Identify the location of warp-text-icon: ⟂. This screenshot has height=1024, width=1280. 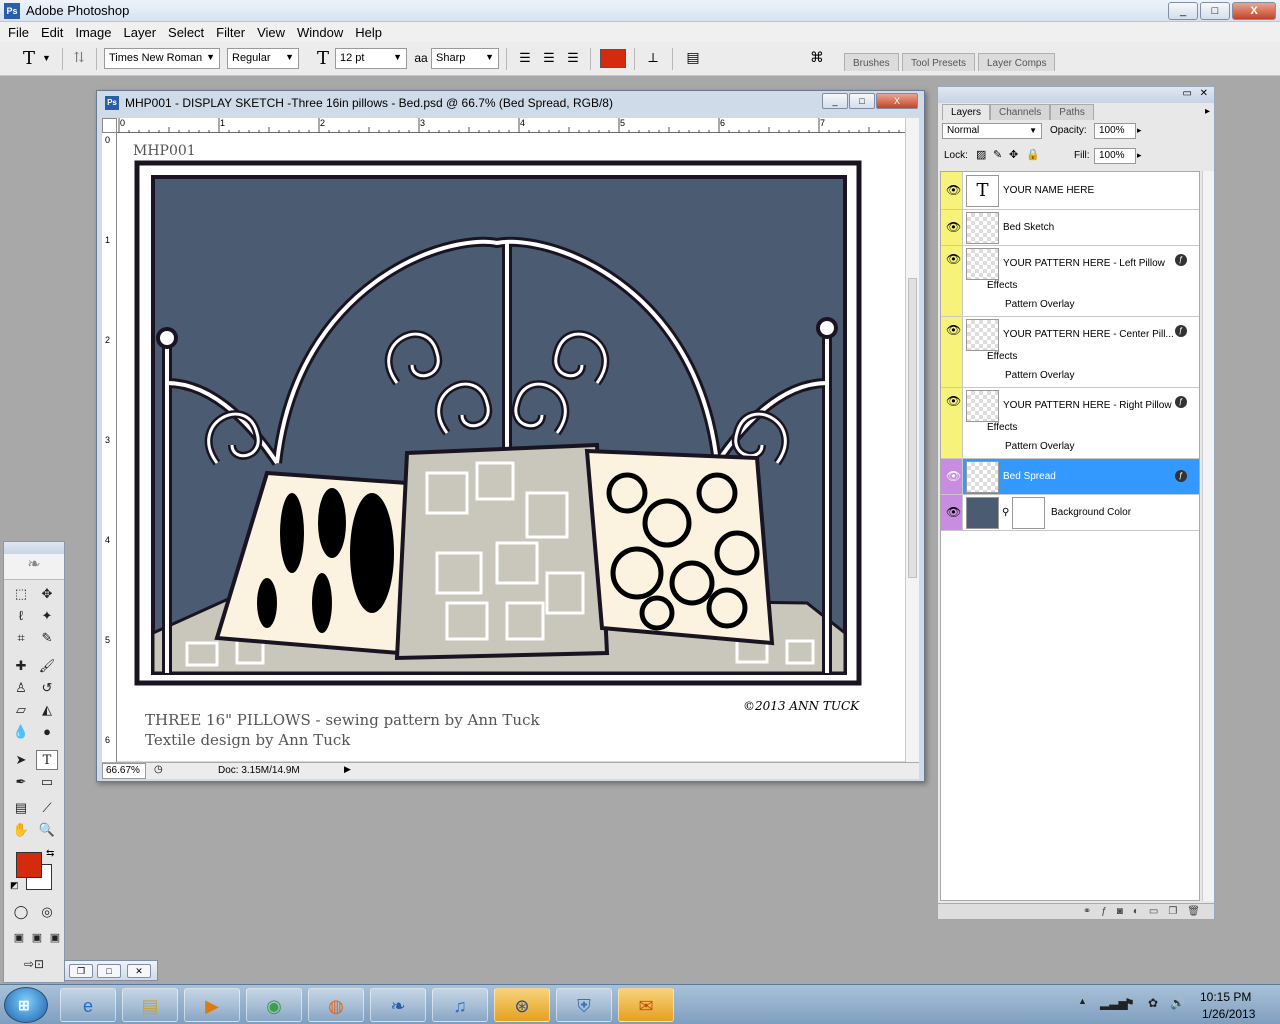
(653, 58).